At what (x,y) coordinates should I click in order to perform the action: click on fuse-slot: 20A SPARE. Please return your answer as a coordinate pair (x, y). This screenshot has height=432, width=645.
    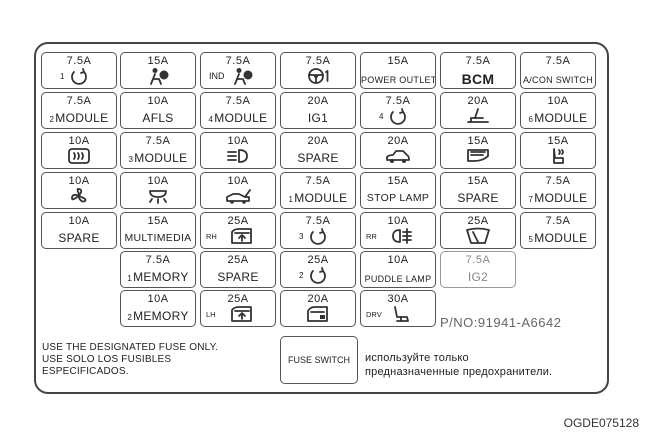
    Looking at the image, I should click on (318, 150).